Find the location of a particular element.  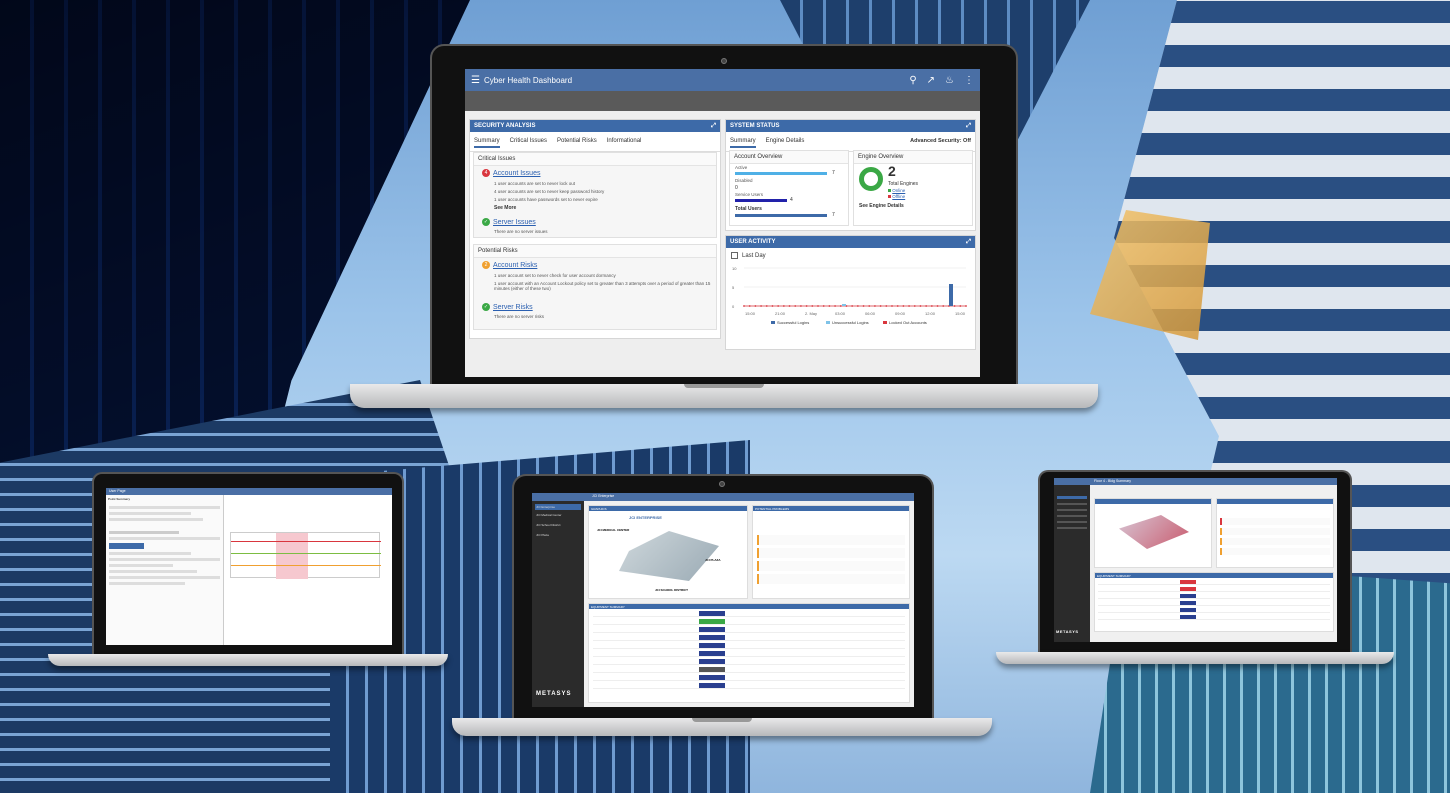

disabled-label: Disabled is located at coordinates (744, 180).